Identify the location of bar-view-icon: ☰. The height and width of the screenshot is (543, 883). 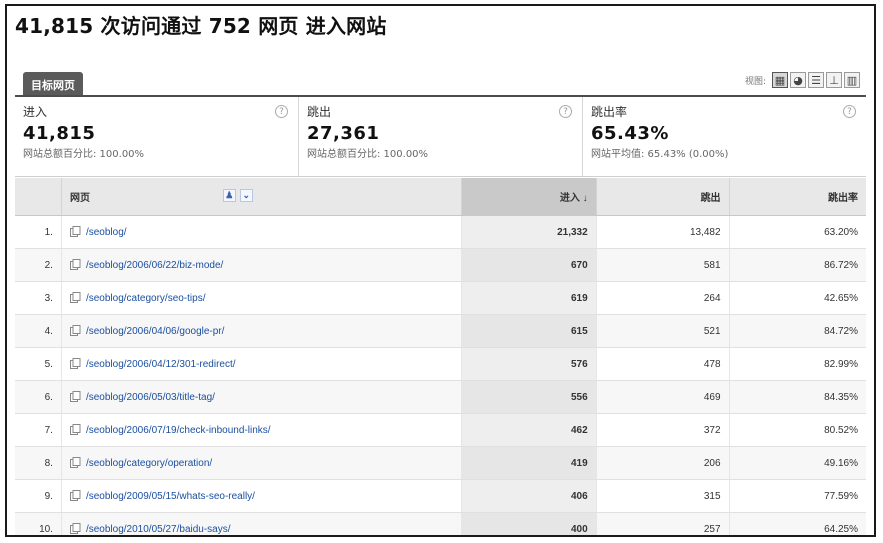
(816, 80).